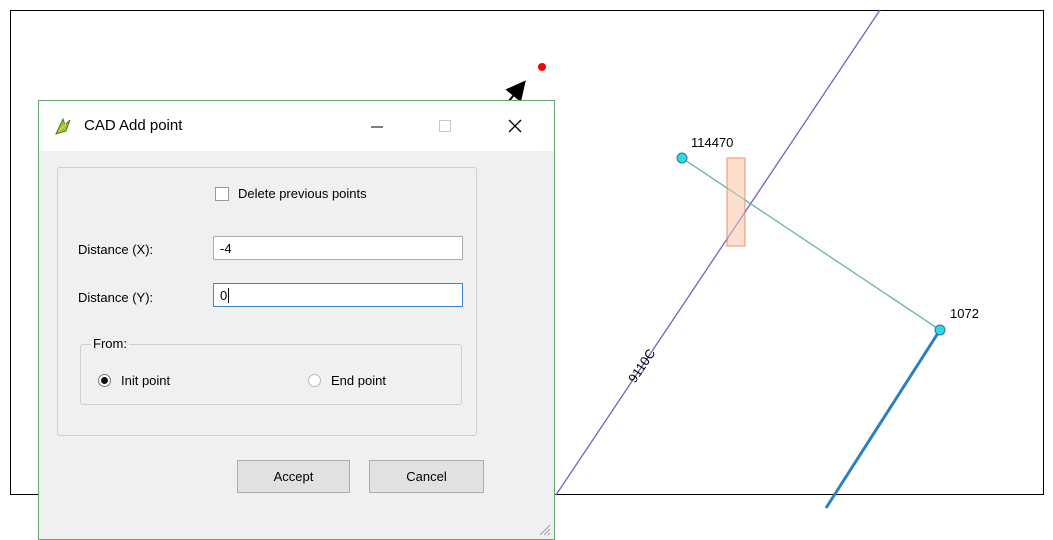  Describe the element at coordinates (940, 330) in the screenshot. I see `node-1072-marker` at that location.